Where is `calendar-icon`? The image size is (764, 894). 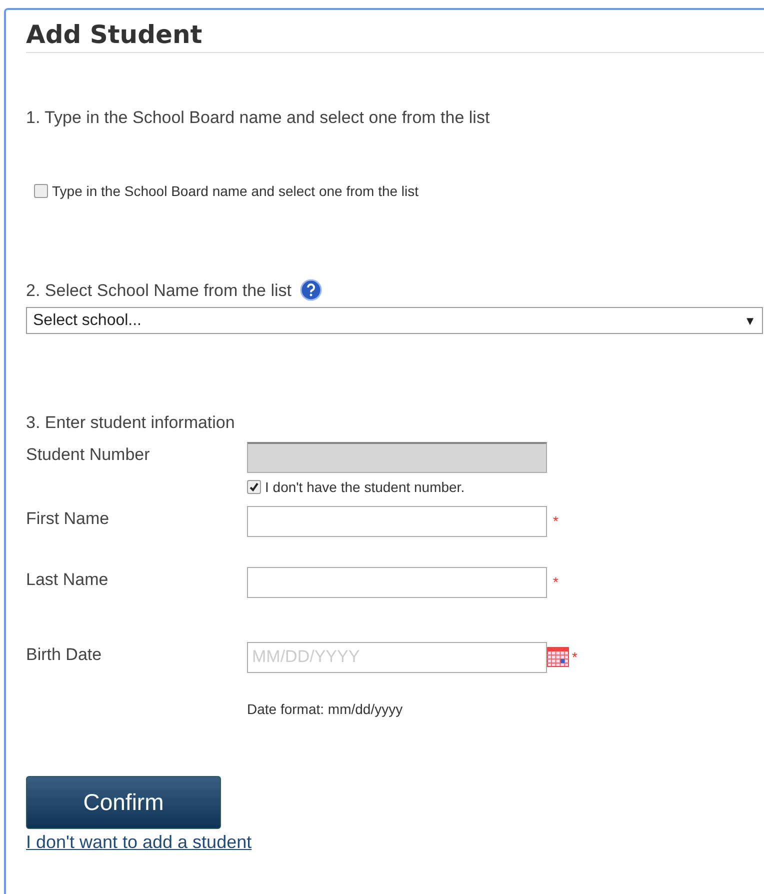 calendar-icon is located at coordinates (558, 657).